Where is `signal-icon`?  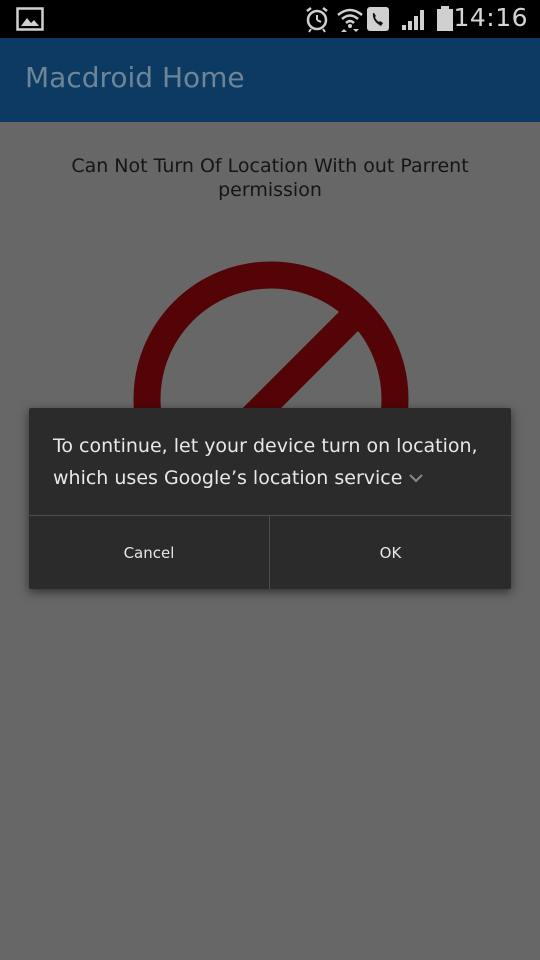 signal-icon is located at coordinates (413, 19).